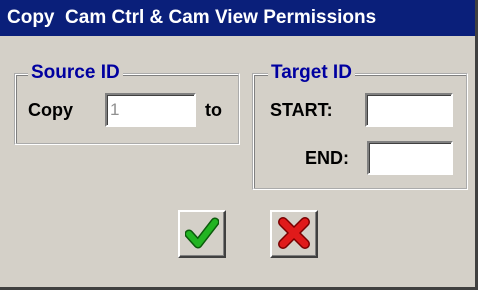  What do you see at coordinates (327, 158) in the screenshot?
I see `end-label: END:` at bounding box center [327, 158].